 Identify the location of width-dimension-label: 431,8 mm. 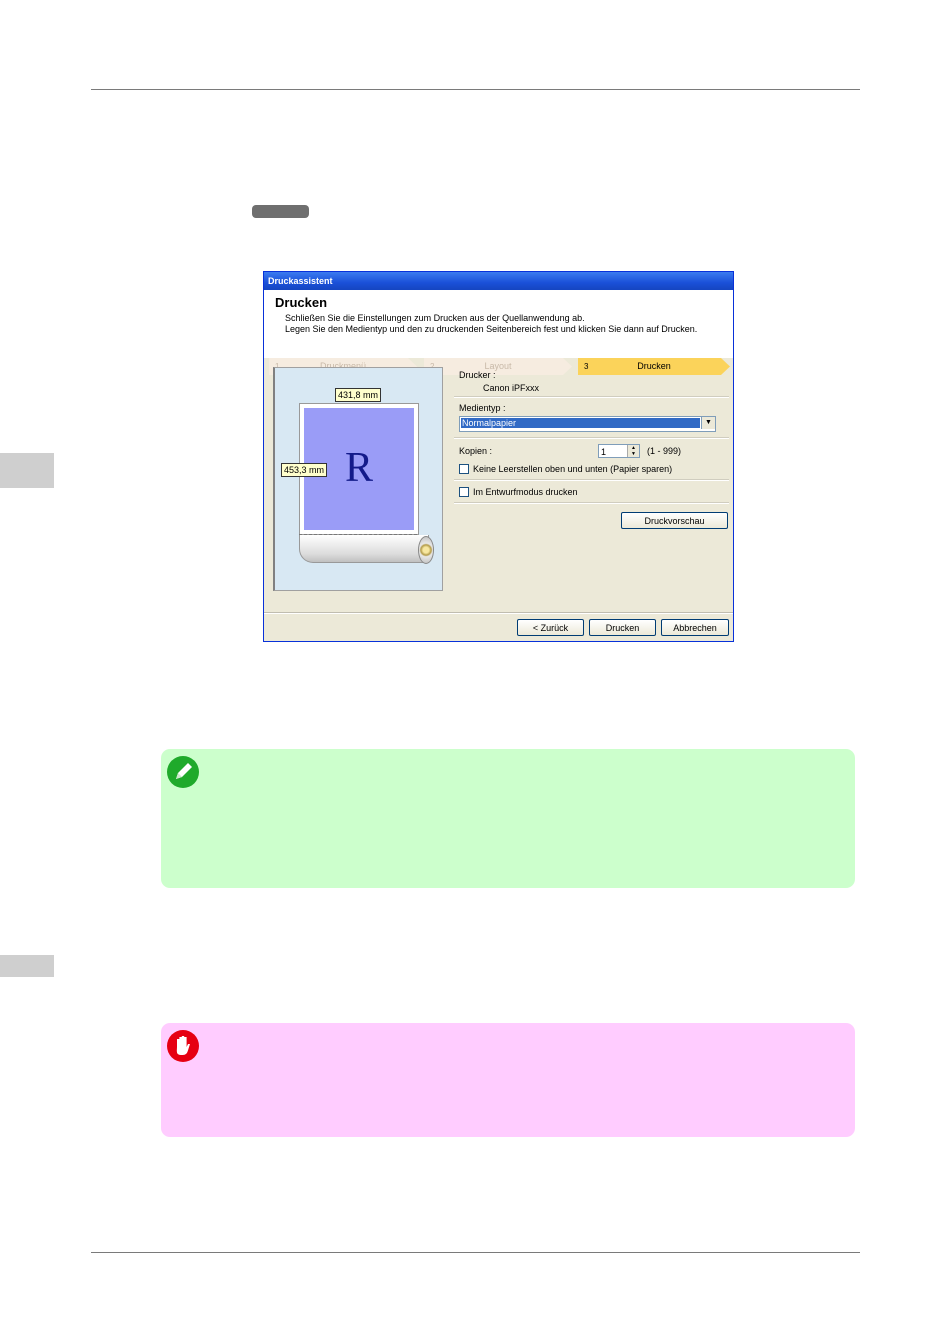
(358, 395).